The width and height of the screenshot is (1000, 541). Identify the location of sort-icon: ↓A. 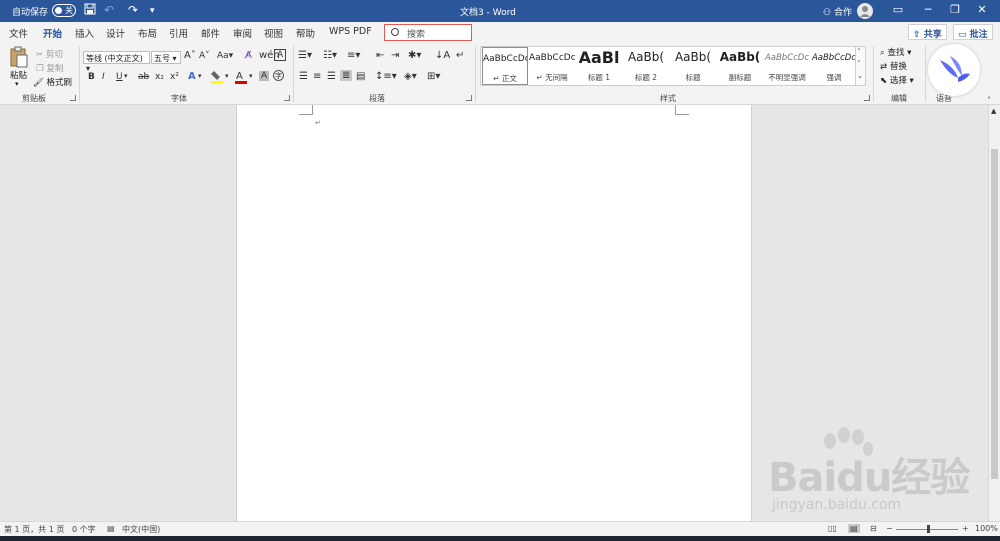
(442, 55).